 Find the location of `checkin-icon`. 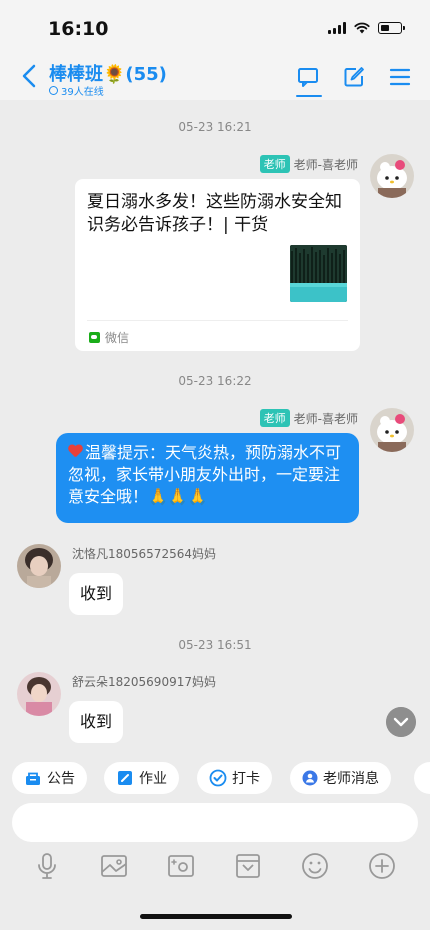

checkin-icon is located at coordinates (218, 778).